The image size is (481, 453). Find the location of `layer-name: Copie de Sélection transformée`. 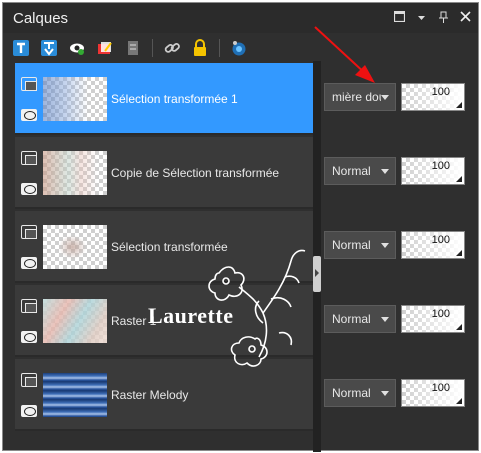

layer-name: Copie de Sélection transformée is located at coordinates (195, 173).